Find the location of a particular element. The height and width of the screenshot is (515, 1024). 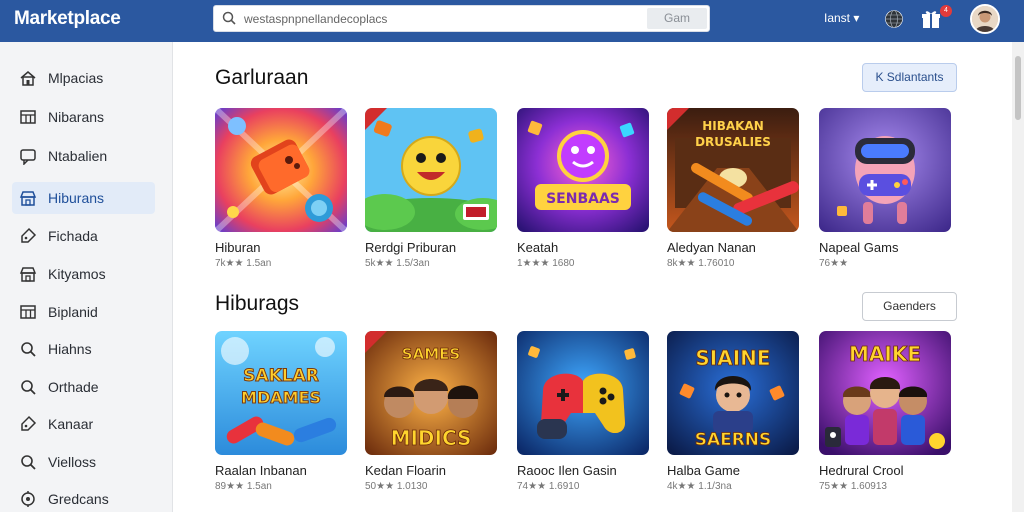

top-bar: Marketplace Gam Ianst ▾ 4 is located at coordinates (512, 21).